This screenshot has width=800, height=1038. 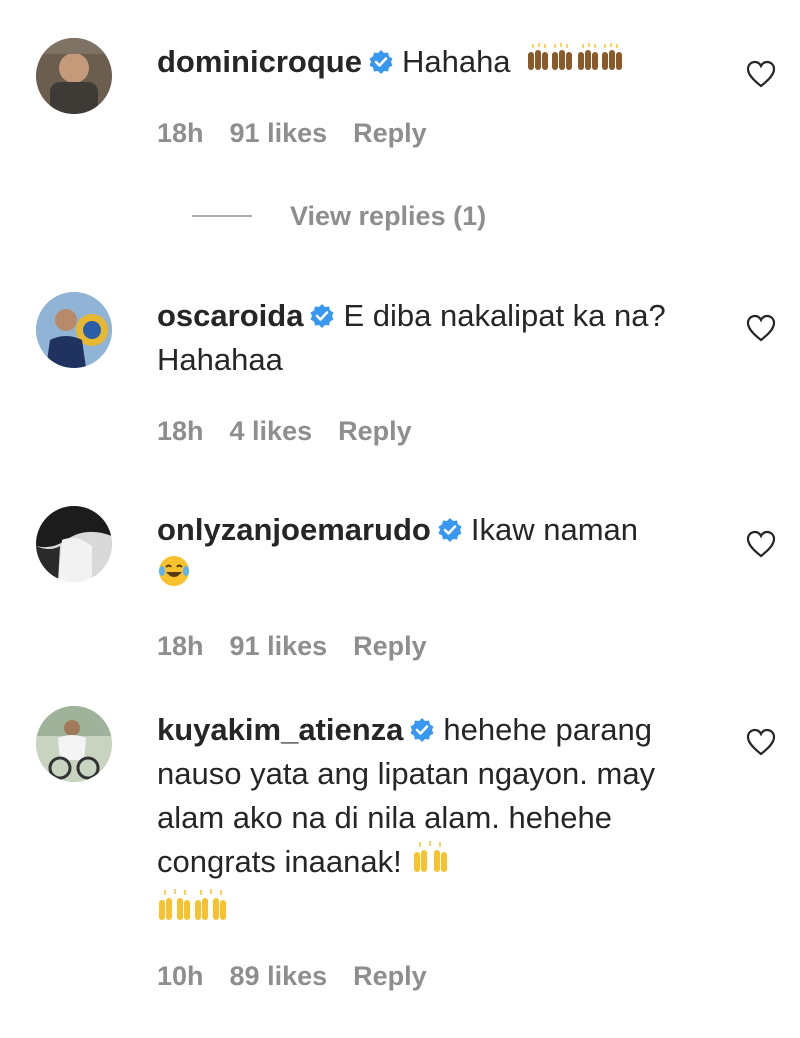 I want to click on username: oscaroida, so click(x=230, y=315).